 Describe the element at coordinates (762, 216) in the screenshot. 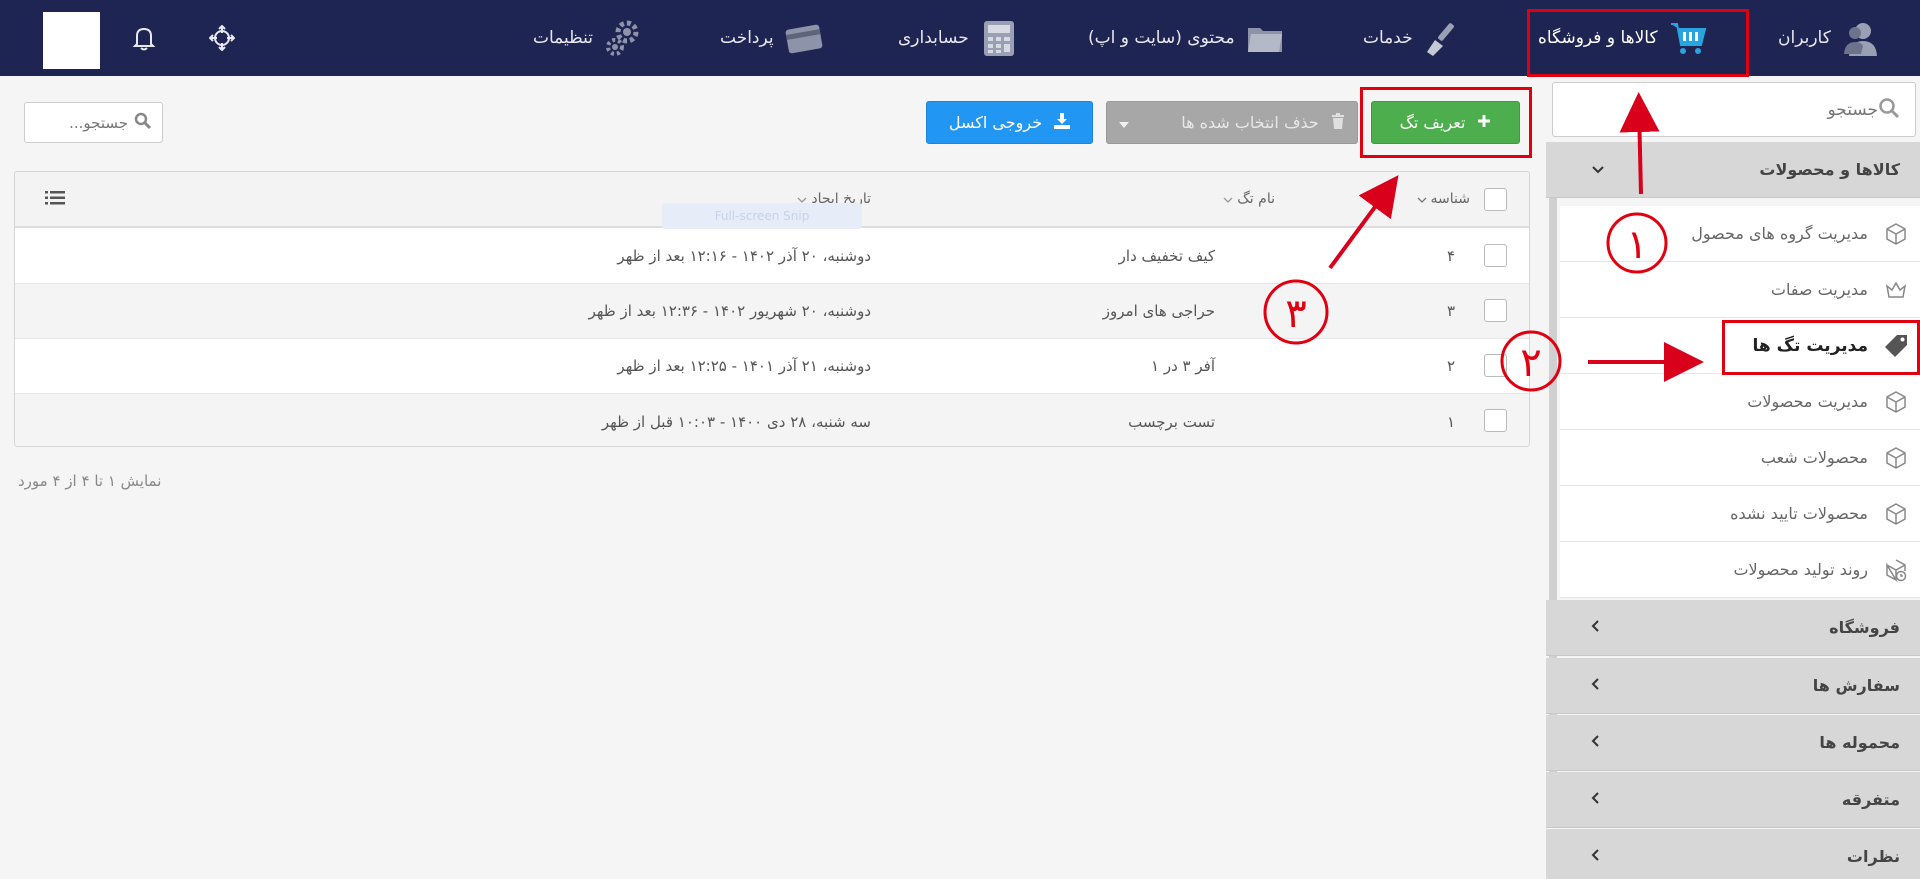

I see `snip-overlay-label: Full-screen Snip` at that location.